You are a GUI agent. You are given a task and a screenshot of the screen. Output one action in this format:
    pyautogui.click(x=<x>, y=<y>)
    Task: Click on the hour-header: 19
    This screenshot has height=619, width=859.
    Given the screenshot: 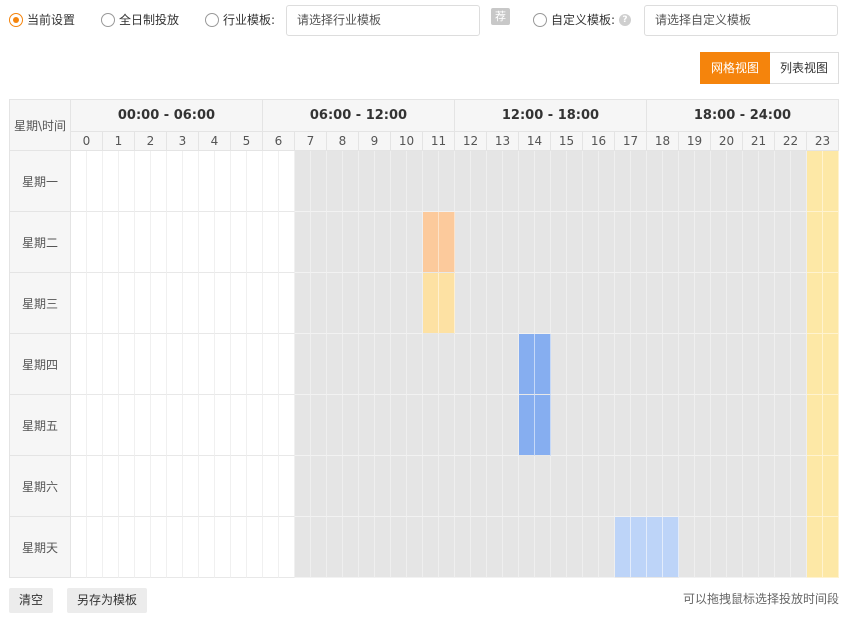 What is the action you would take?
    pyautogui.click(x=695, y=141)
    